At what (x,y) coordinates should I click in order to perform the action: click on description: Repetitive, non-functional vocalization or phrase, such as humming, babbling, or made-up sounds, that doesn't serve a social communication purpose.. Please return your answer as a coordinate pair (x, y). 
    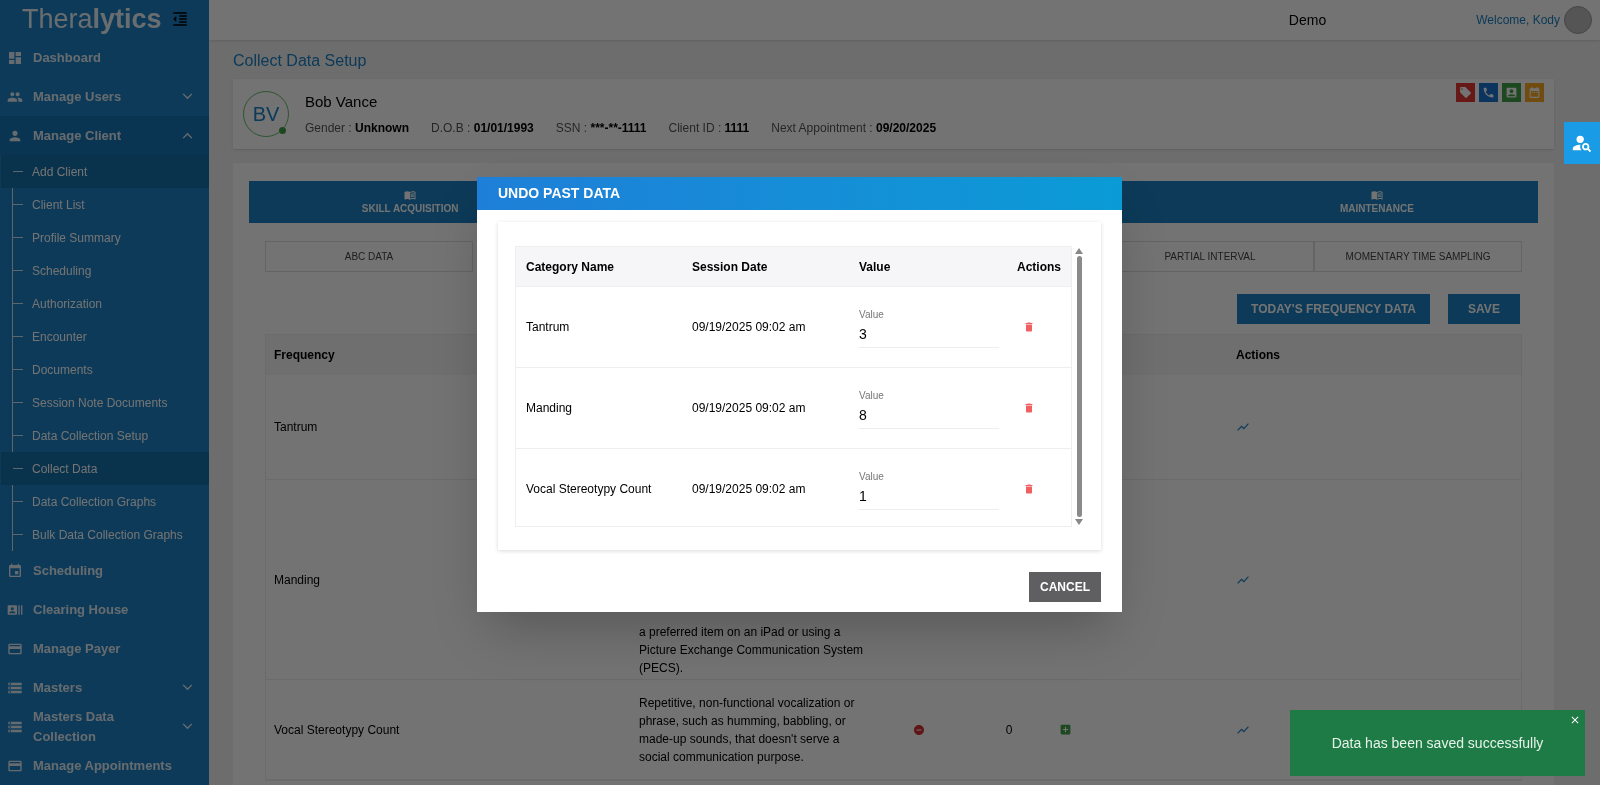
    Looking at the image, I should click on (747, 730).